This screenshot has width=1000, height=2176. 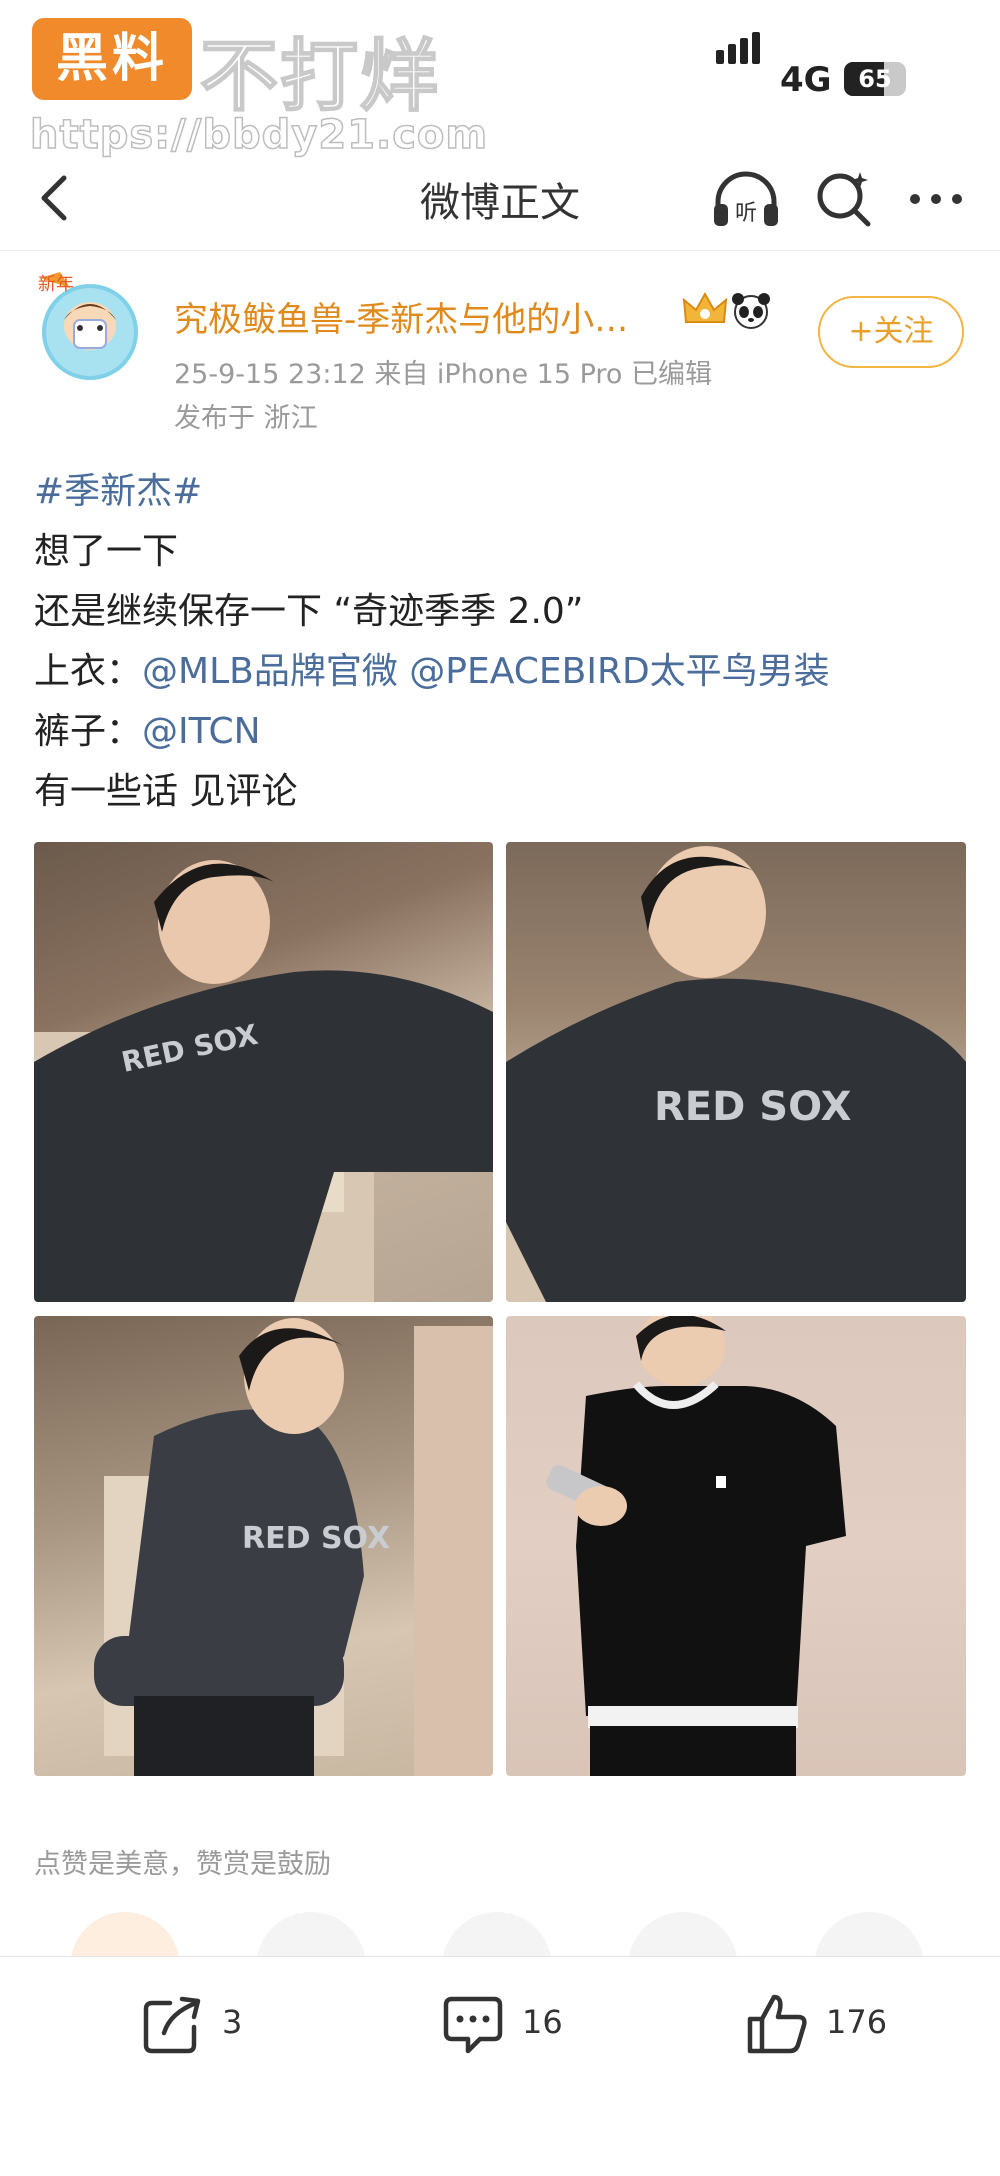 I want to click on listen-button: 听, so click(x=746, y=199).